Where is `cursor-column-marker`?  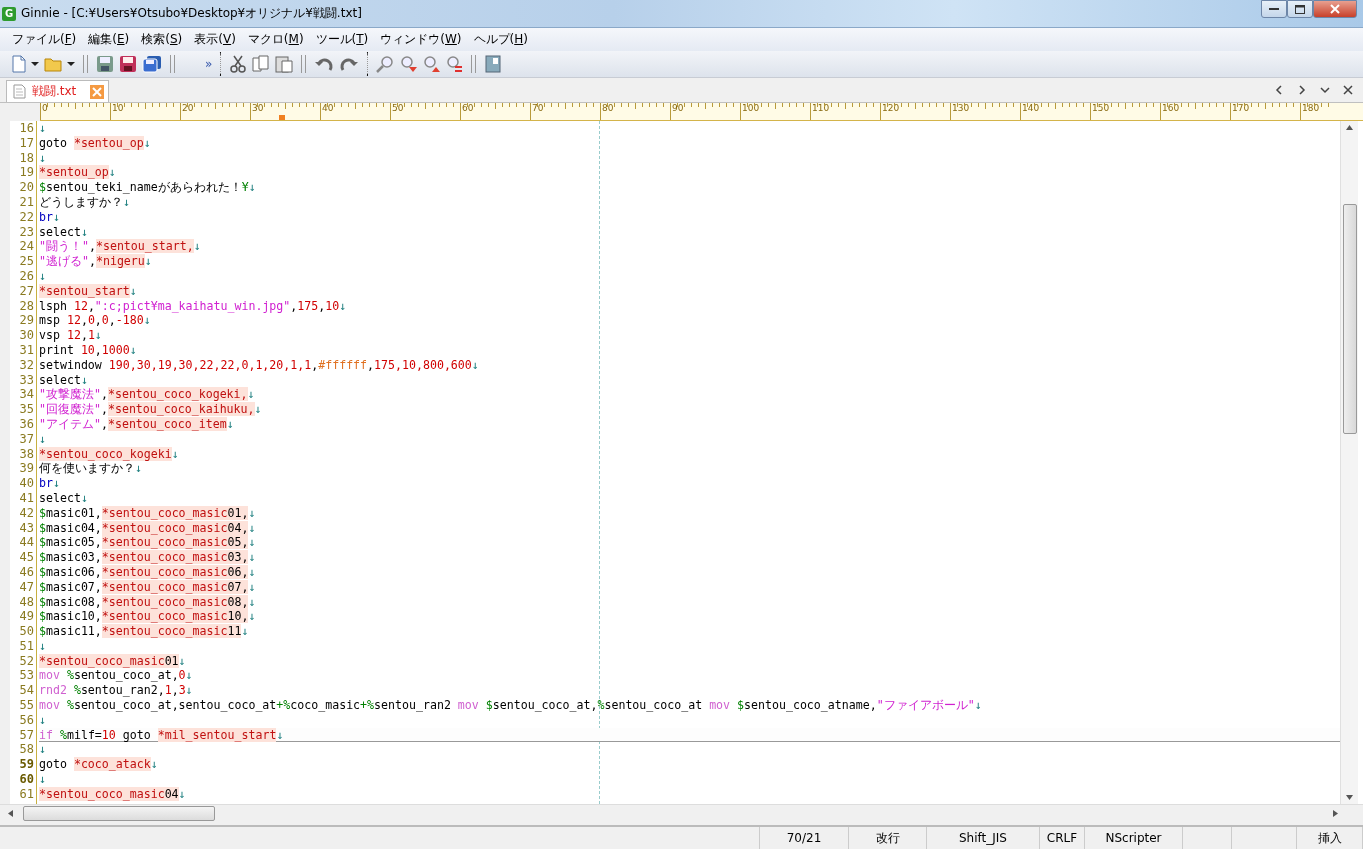 cursor-column-marker is located at coordinates (282, 117).